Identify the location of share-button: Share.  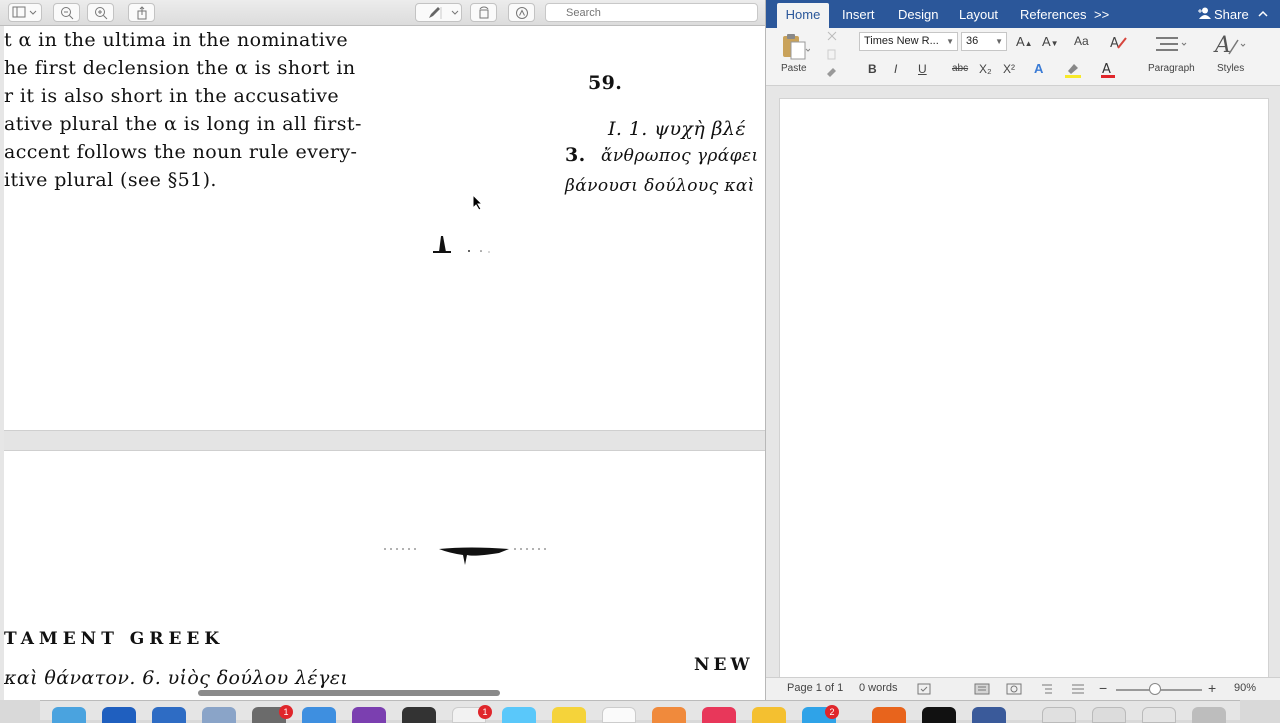
(1231, 14).